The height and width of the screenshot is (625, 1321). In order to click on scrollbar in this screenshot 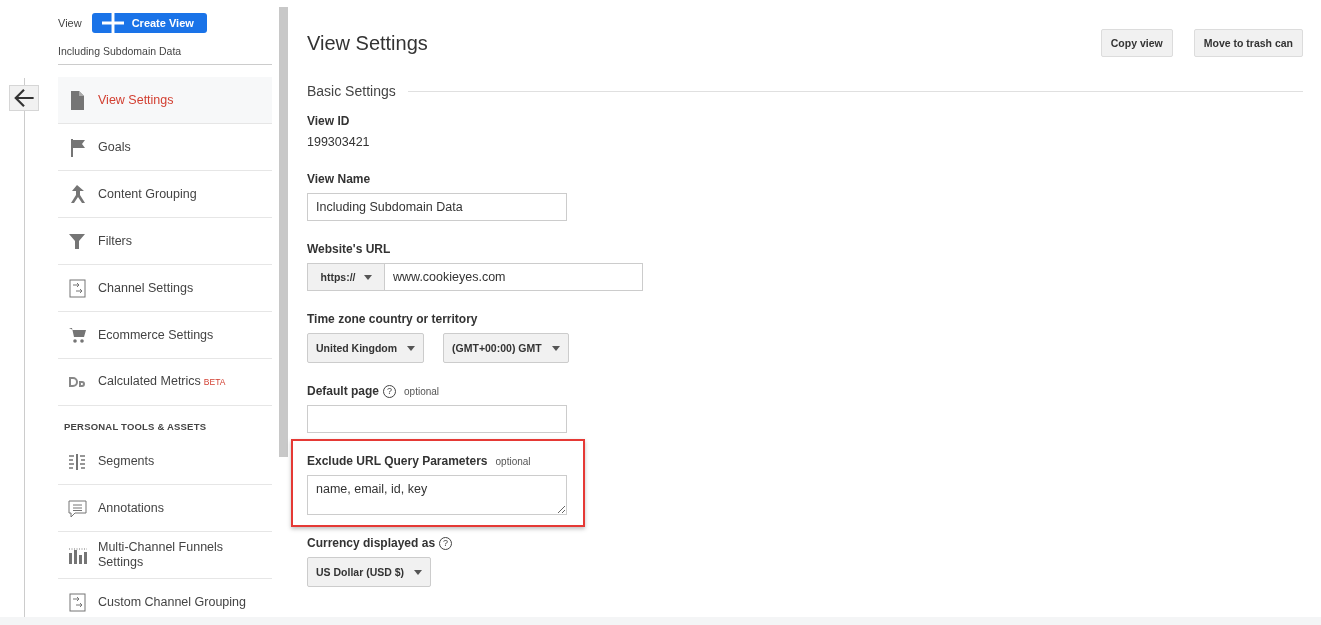, I will do `click(283, 232)`.